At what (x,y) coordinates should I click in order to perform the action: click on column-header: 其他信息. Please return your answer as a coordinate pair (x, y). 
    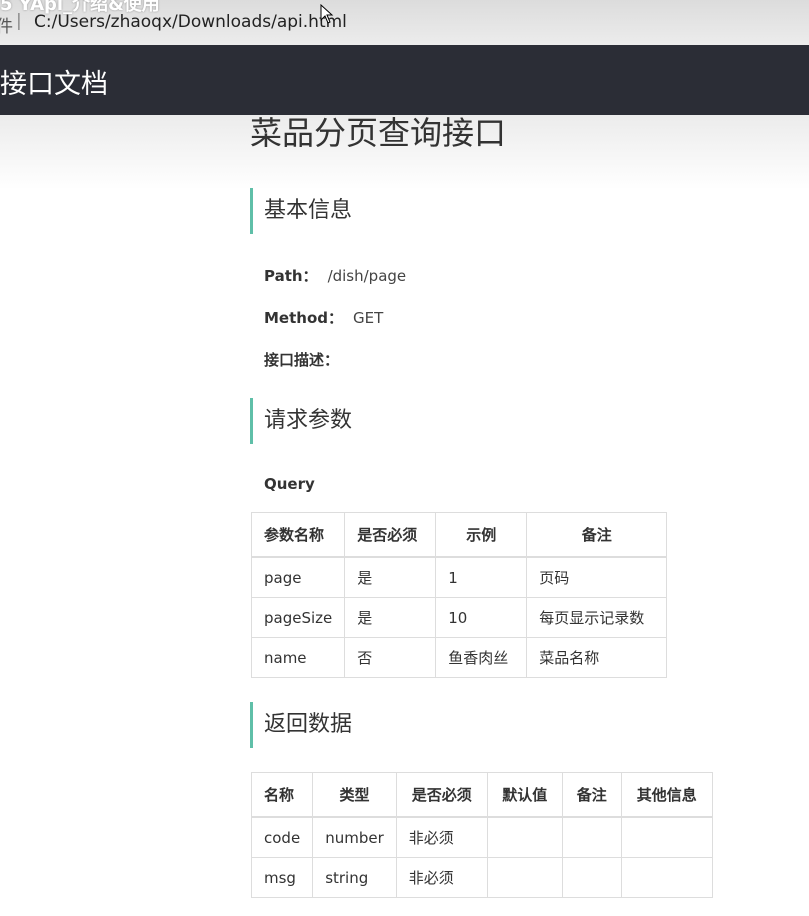
    Looking at the image, I should click on (666, 795).